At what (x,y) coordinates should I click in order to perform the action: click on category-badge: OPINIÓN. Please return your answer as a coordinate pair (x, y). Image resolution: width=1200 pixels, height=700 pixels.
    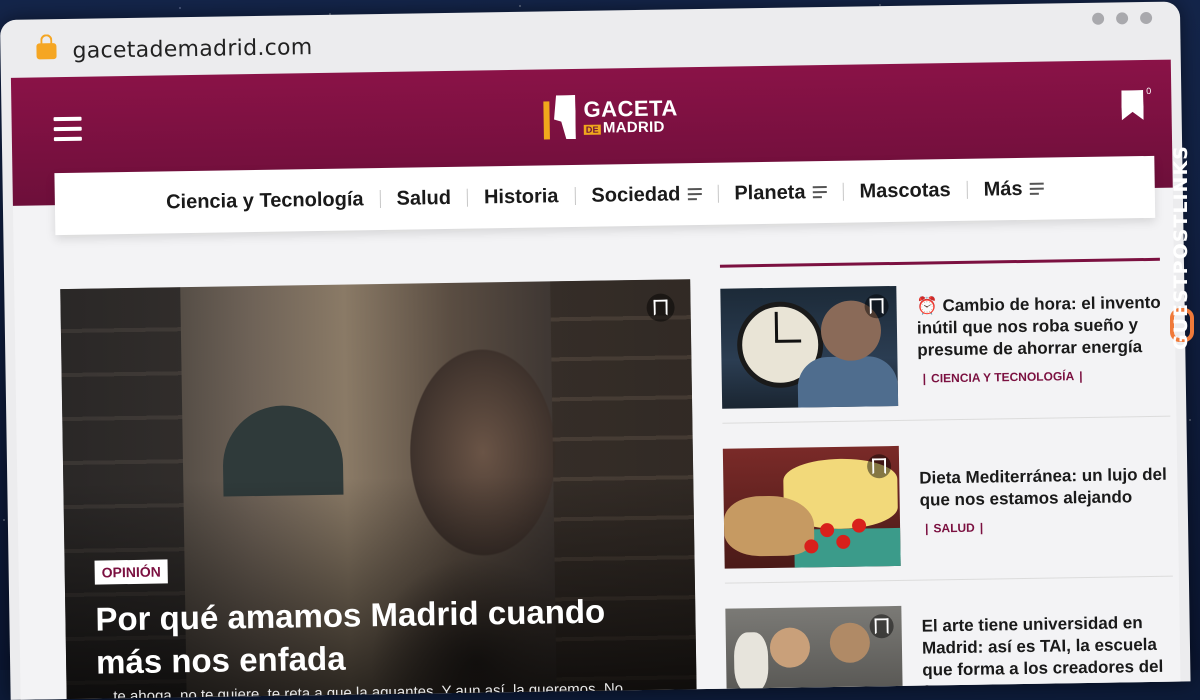
    Looking at the image, I should click on (131, 572).